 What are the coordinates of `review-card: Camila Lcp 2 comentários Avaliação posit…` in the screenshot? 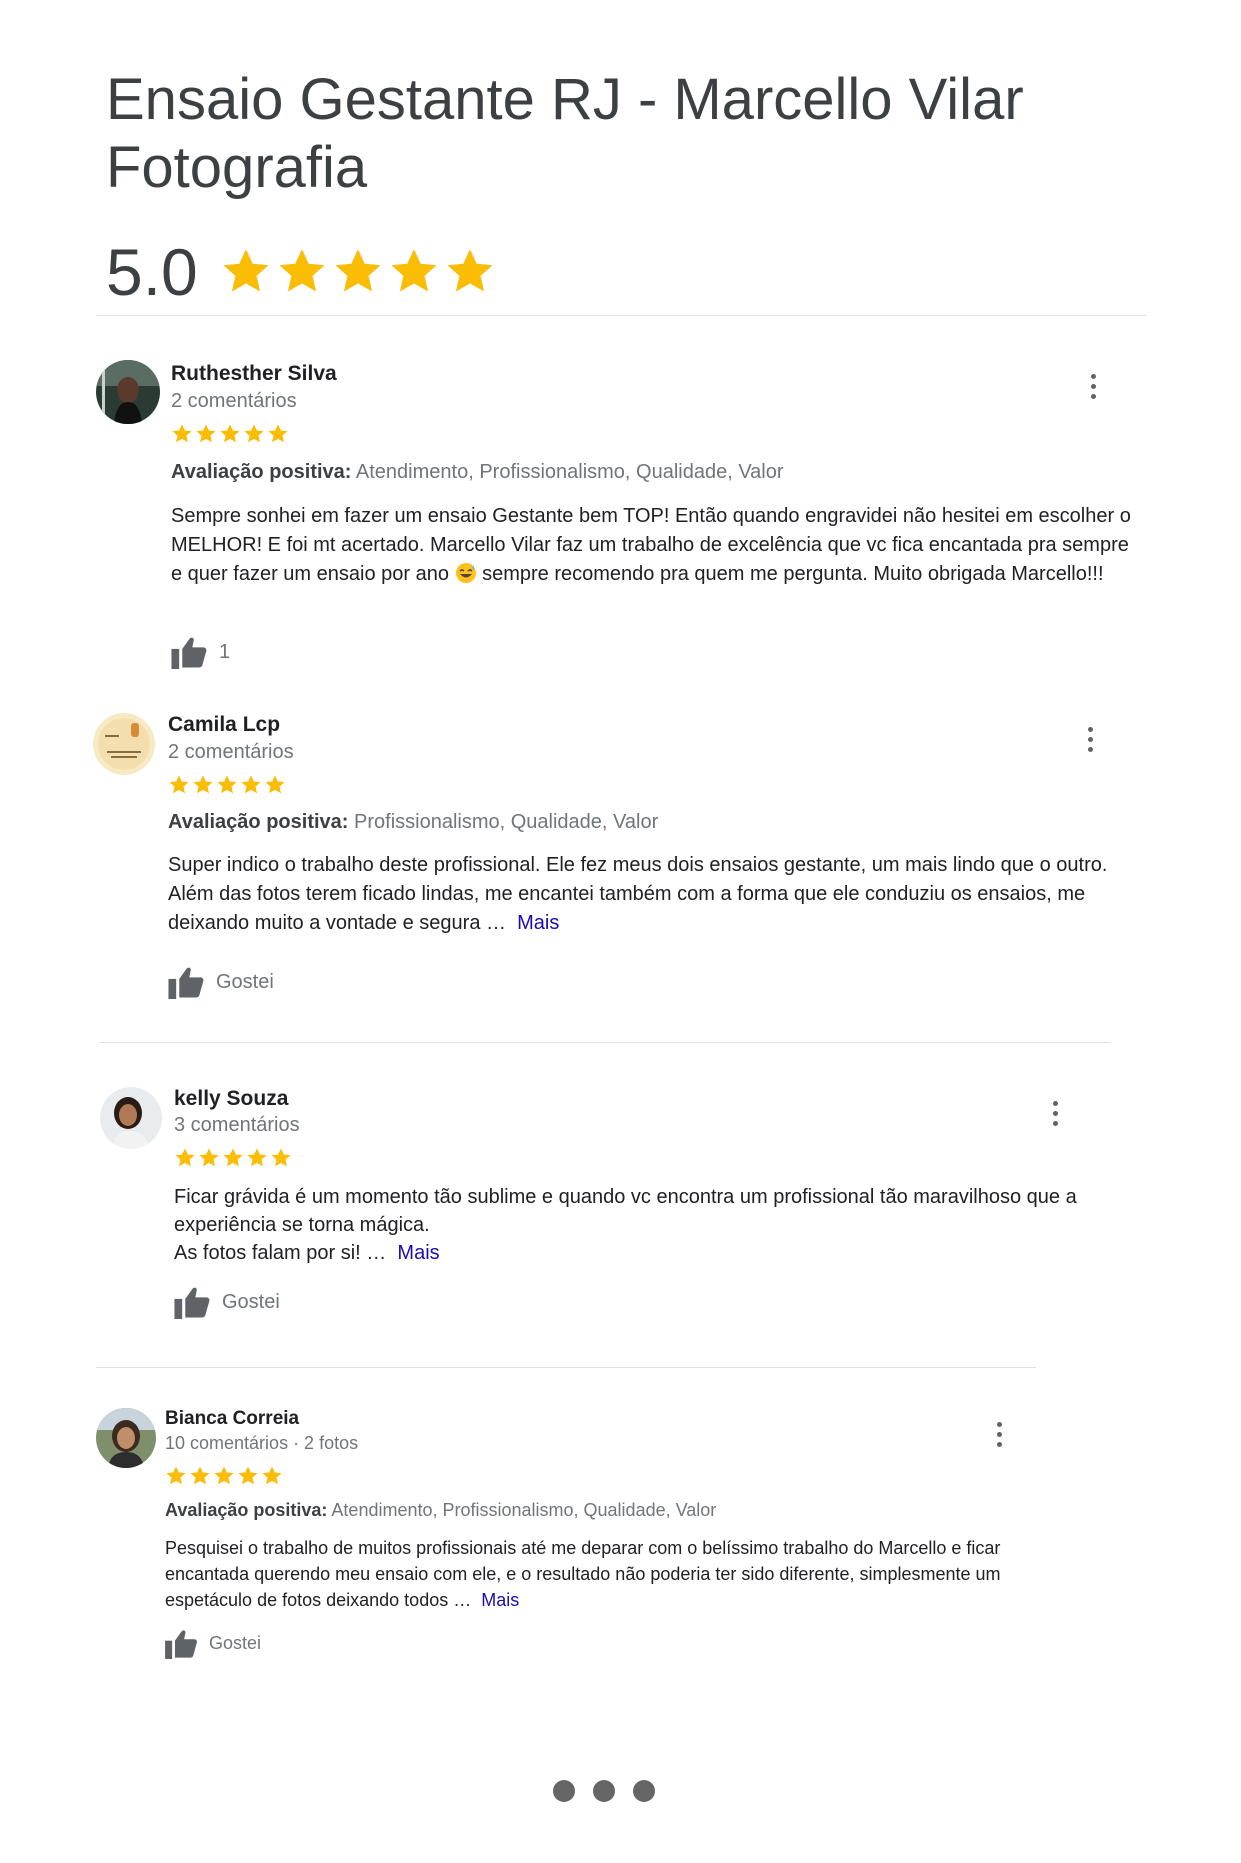 It's located at (623, 863).